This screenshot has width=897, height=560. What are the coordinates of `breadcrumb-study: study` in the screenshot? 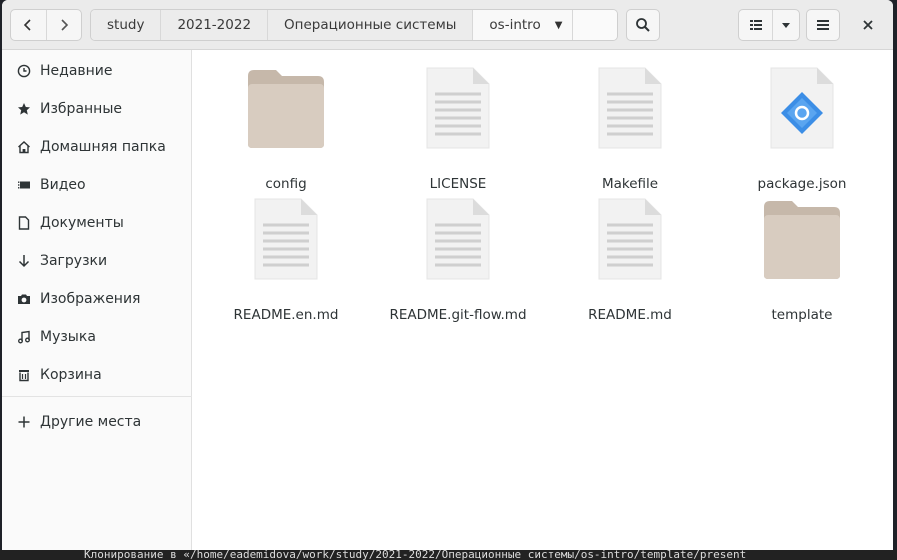 It's located at (126, 25).